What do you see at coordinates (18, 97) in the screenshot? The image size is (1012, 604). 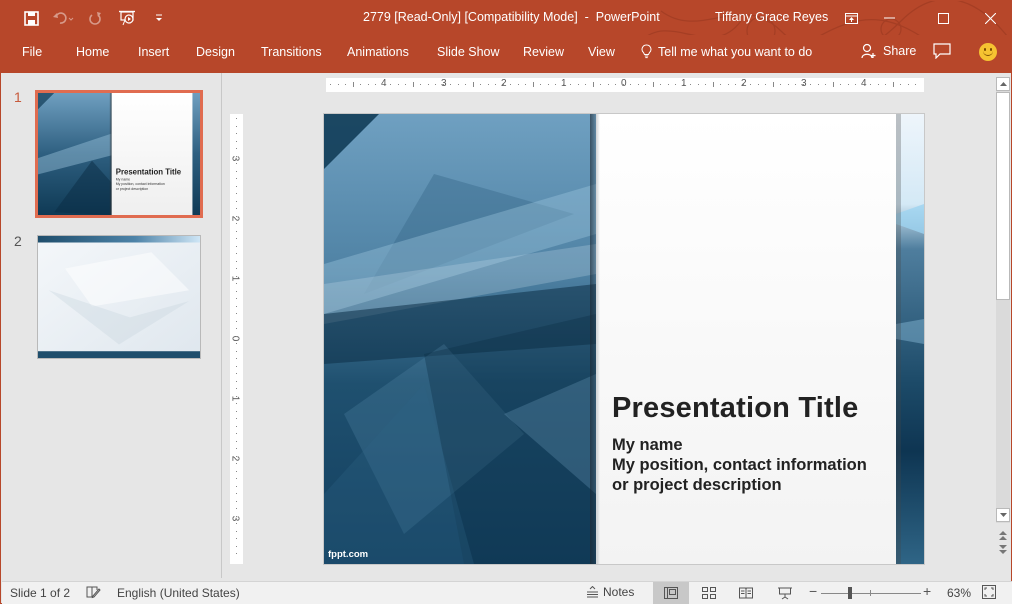 I see `thumbnail-number: 1` at bounding box center [18, 97].